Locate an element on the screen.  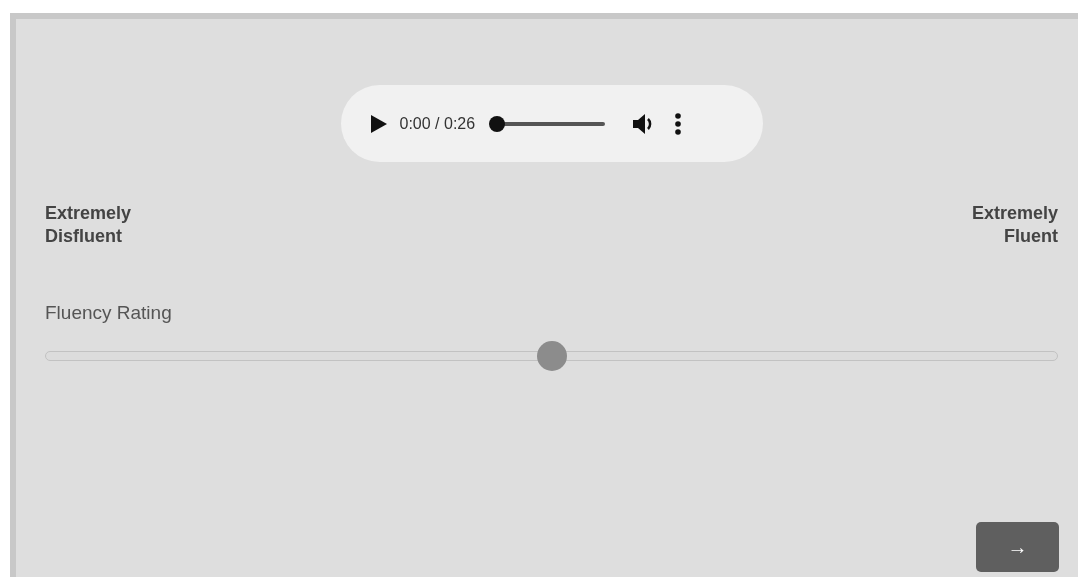
scale-max-label: Extremely Fluent is located at coordinates (1014, 225).